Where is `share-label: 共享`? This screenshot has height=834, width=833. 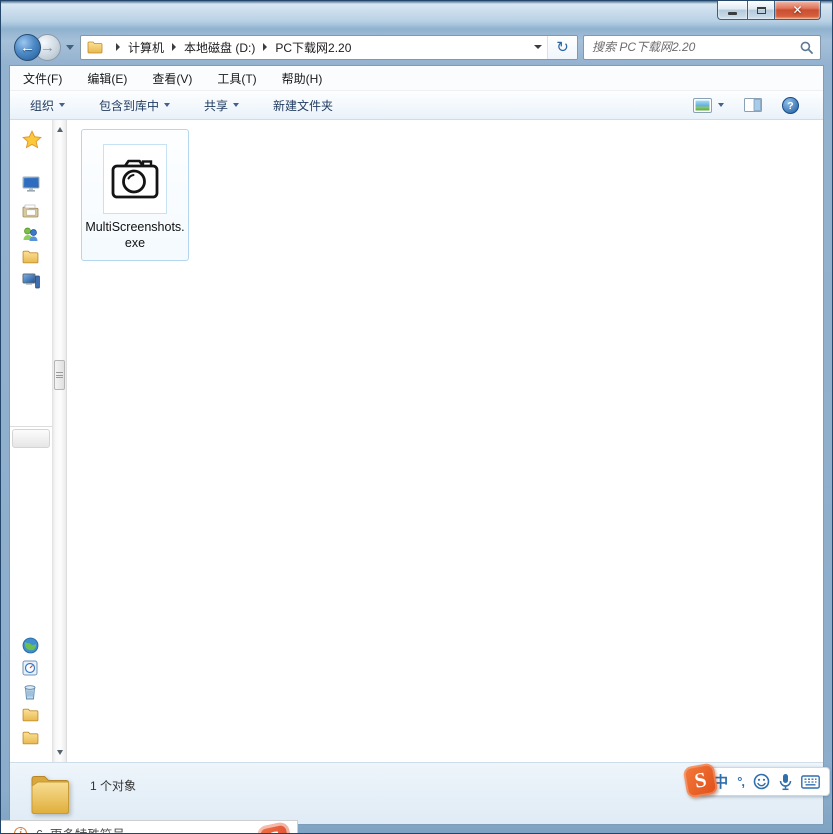
share-label: 共享 is located at coordinates (216, 105).